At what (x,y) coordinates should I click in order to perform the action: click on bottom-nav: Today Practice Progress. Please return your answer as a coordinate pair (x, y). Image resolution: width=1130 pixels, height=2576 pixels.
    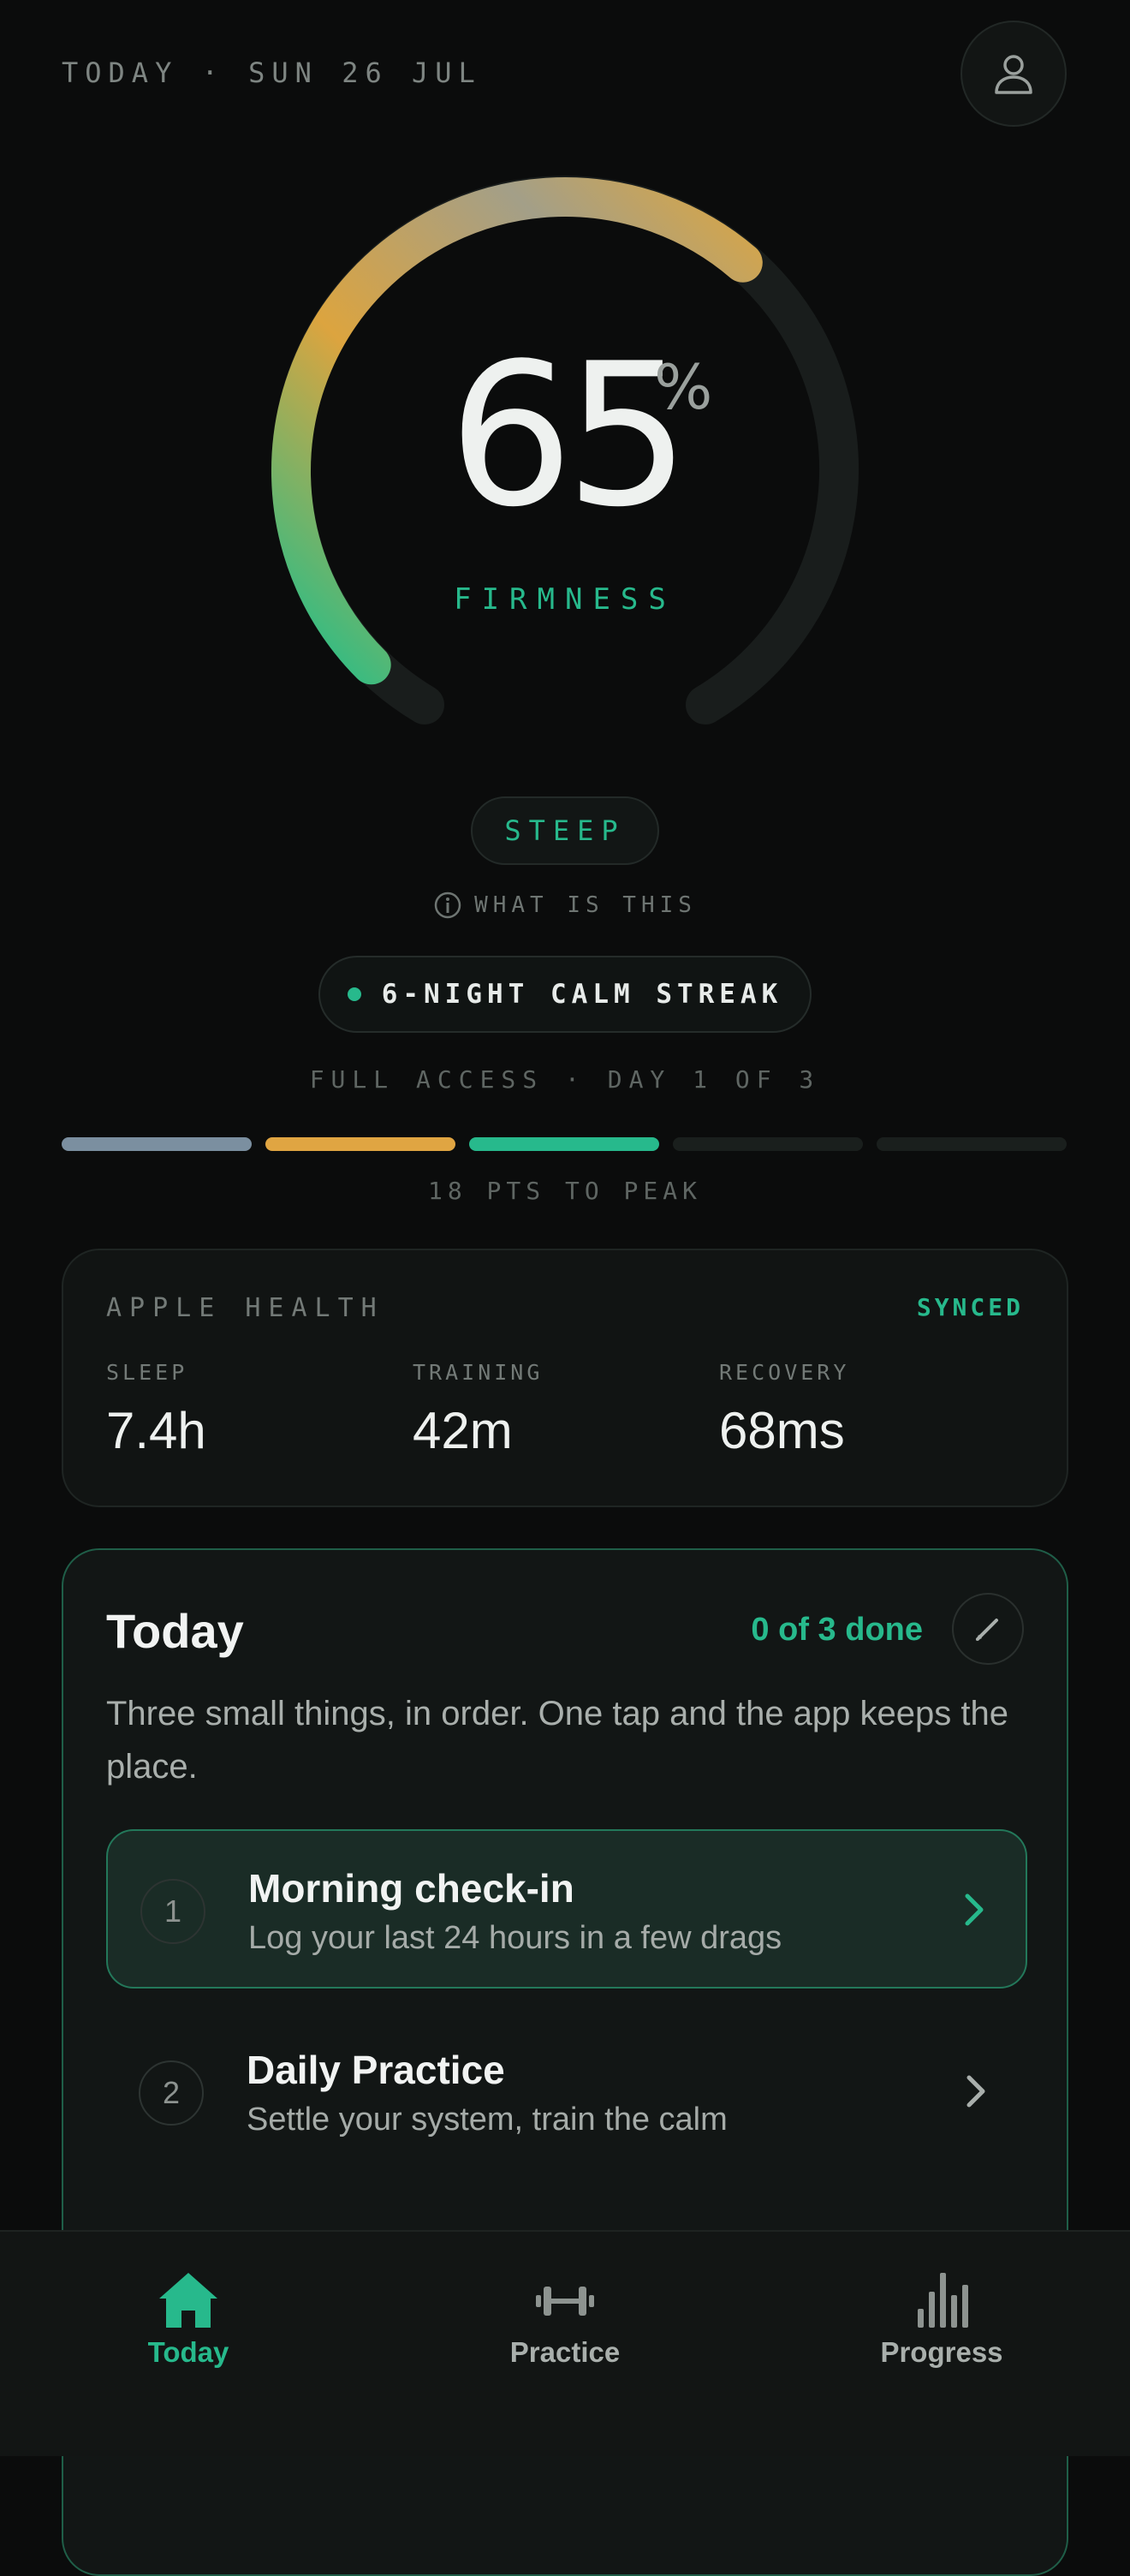
    Looking at the image, I should click on (565, 2343).